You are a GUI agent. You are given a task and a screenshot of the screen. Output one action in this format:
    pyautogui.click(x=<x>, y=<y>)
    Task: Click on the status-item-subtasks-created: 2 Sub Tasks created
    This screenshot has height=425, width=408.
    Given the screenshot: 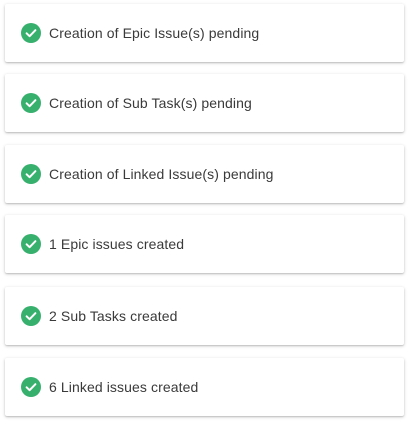 What is the action you would take?
    pyautogui.click(x=204, y=316)
    